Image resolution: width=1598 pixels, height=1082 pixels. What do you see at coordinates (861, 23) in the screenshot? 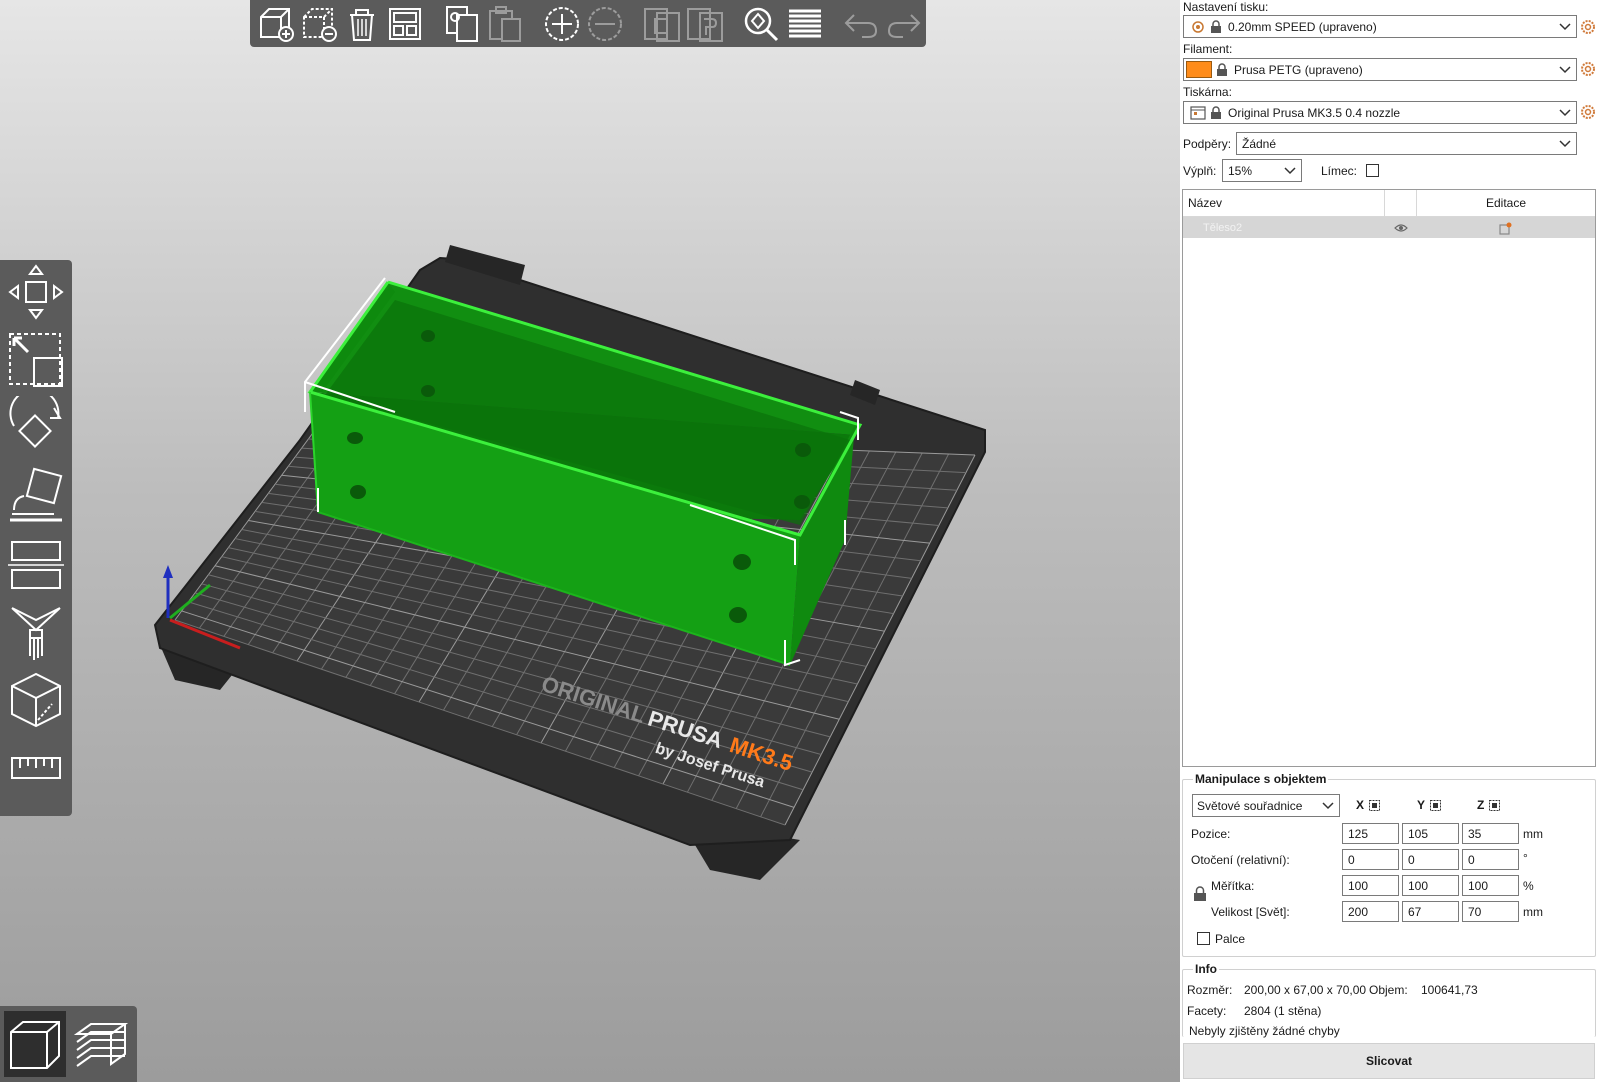
I see `undo-icon` at bounding box center [861, 23].